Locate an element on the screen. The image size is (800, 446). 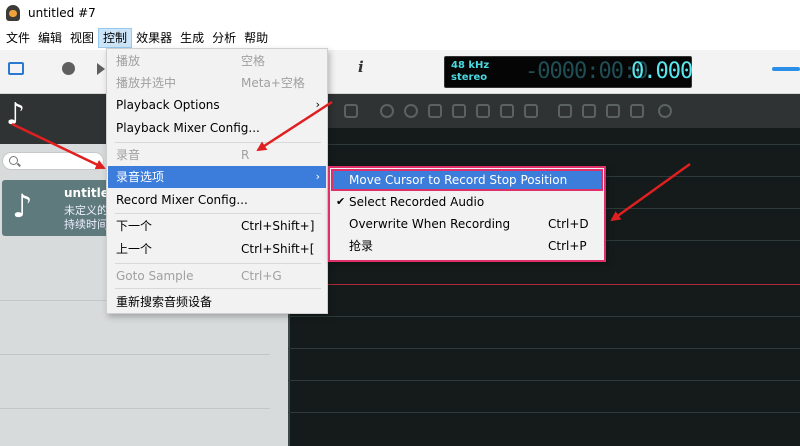
menu-item-play-selection: 播放并选中 Meta+空格 is located at coordinates (217, 83).